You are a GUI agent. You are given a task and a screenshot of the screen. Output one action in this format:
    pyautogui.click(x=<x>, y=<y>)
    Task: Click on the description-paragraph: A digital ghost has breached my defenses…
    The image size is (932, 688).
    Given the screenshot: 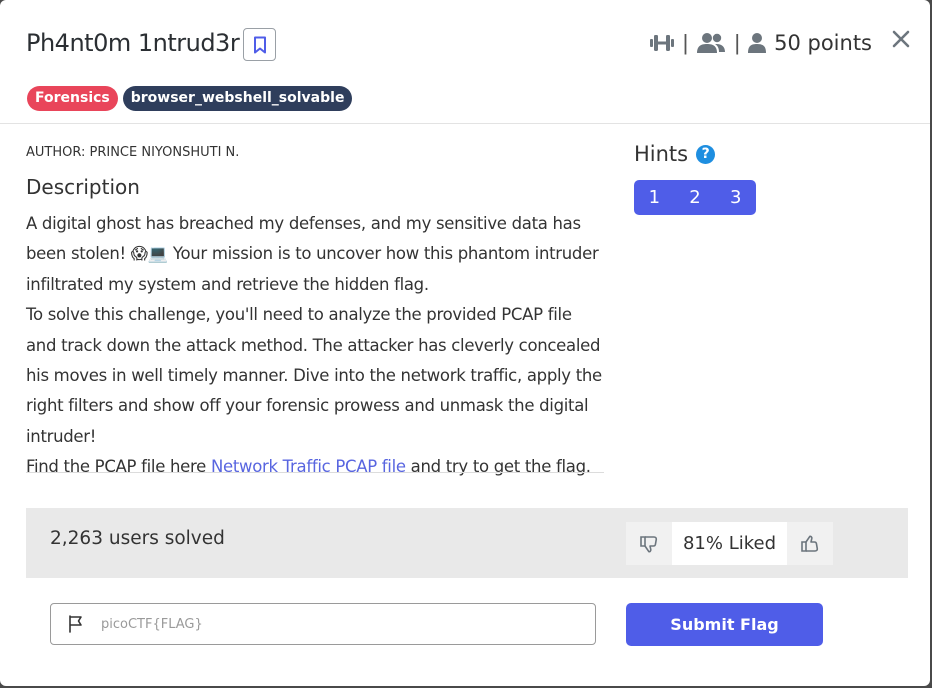 What is the action you would take?
    pyautogui.click(x=312, y=254)
    